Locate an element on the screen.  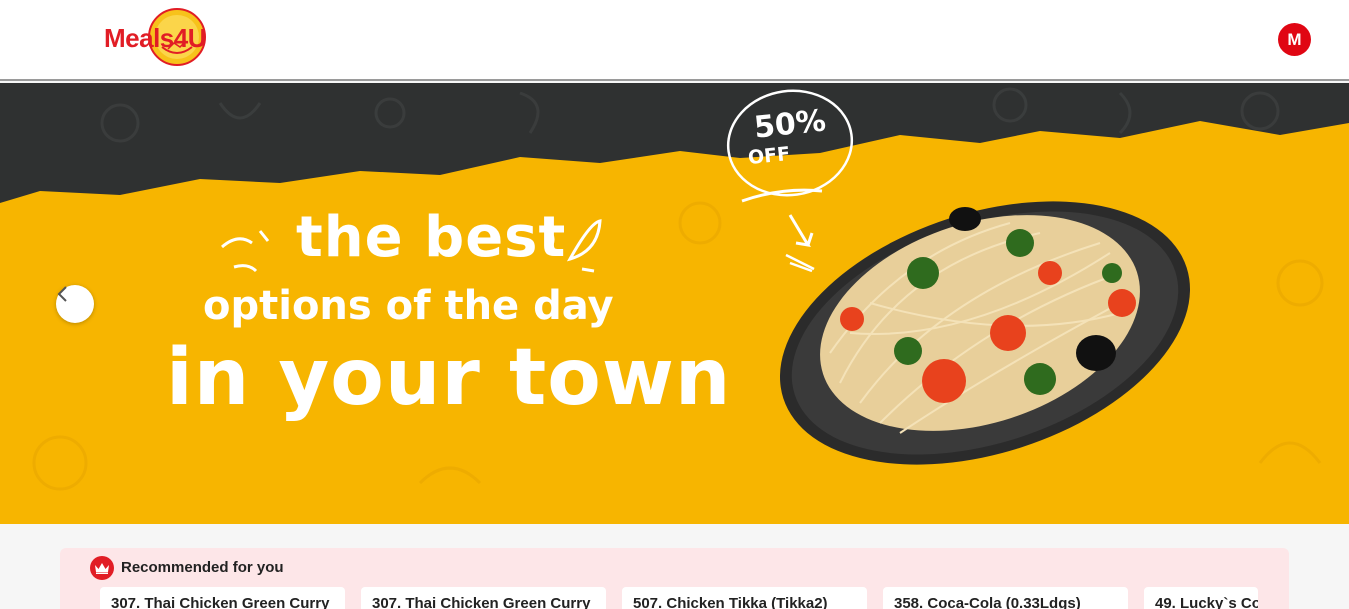
recommended-item: 507. Chicken Tikka (Tikka2) is located at coordinates (744, 598).